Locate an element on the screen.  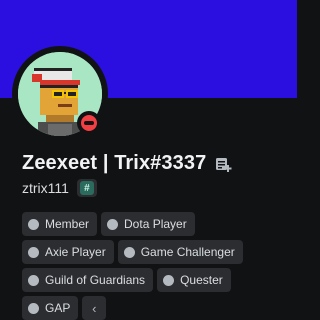
role-chip-quester: Quester is located at coordinates (194, 280).